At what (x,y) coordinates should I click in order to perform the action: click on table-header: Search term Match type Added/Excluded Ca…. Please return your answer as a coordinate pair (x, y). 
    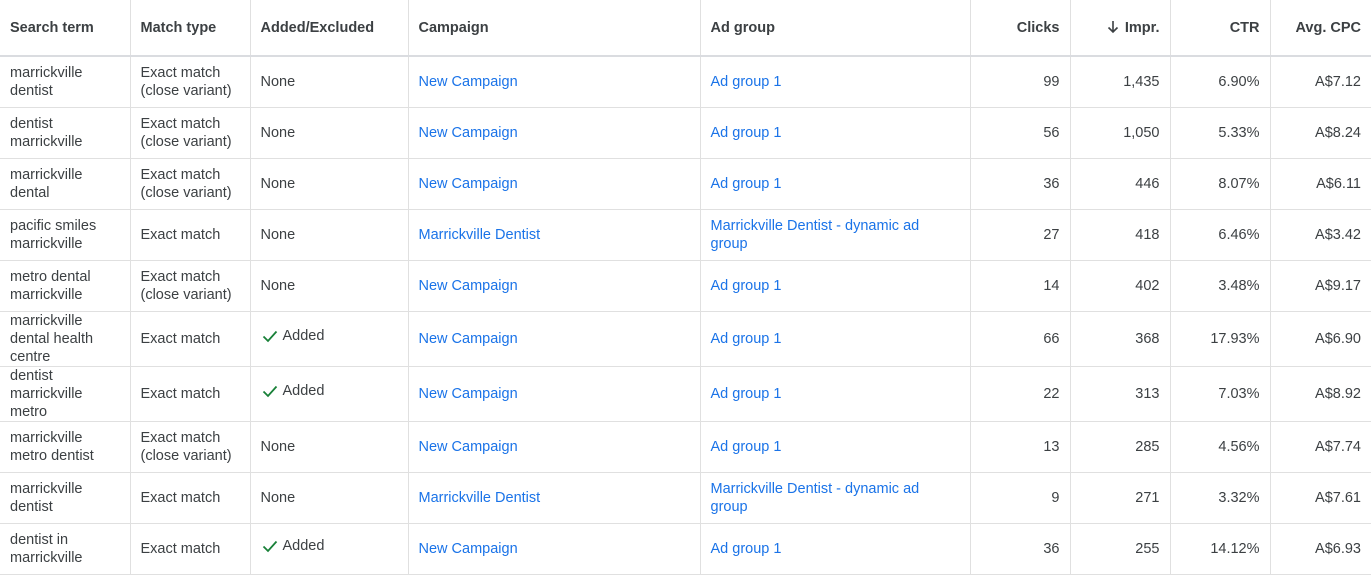
    Looking at the image, I should click on (685, 28).